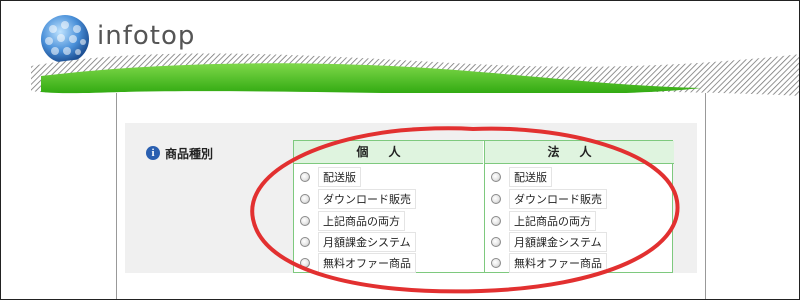  I want to click on radio-option-individual-free-offer: 無料オファー商品, so click(358, 263).